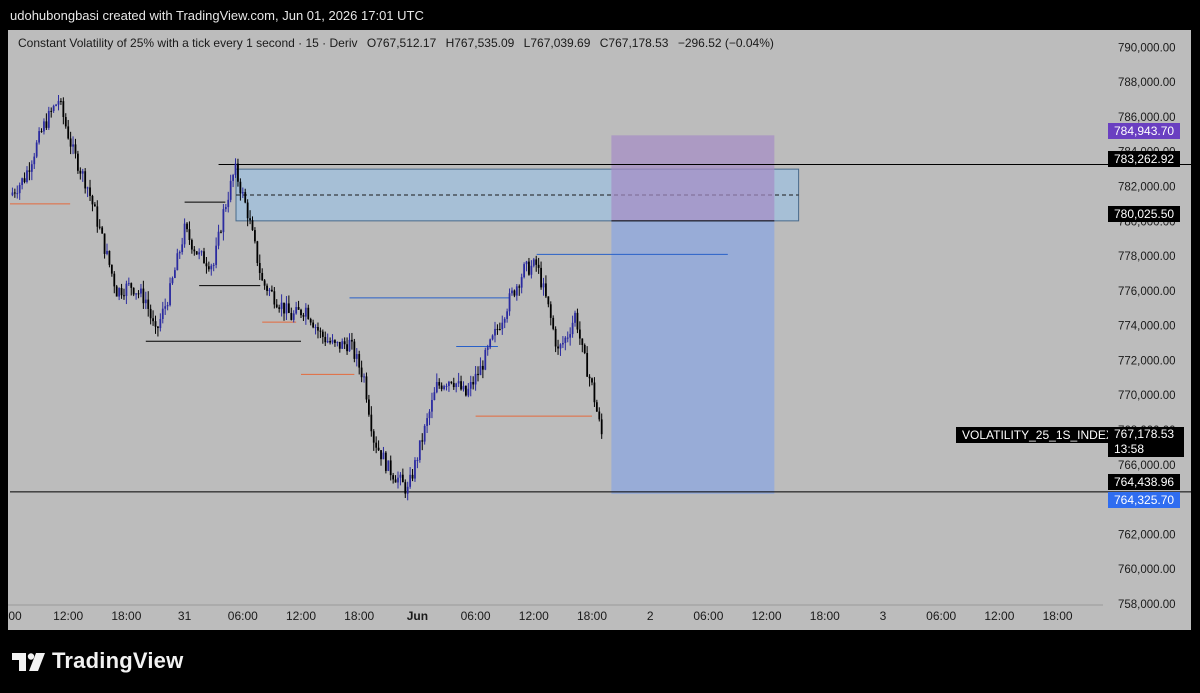 The height and width of the screenshot is (693, 1200). I want to click on x-tick-label-15: 3, so click(883, 616).